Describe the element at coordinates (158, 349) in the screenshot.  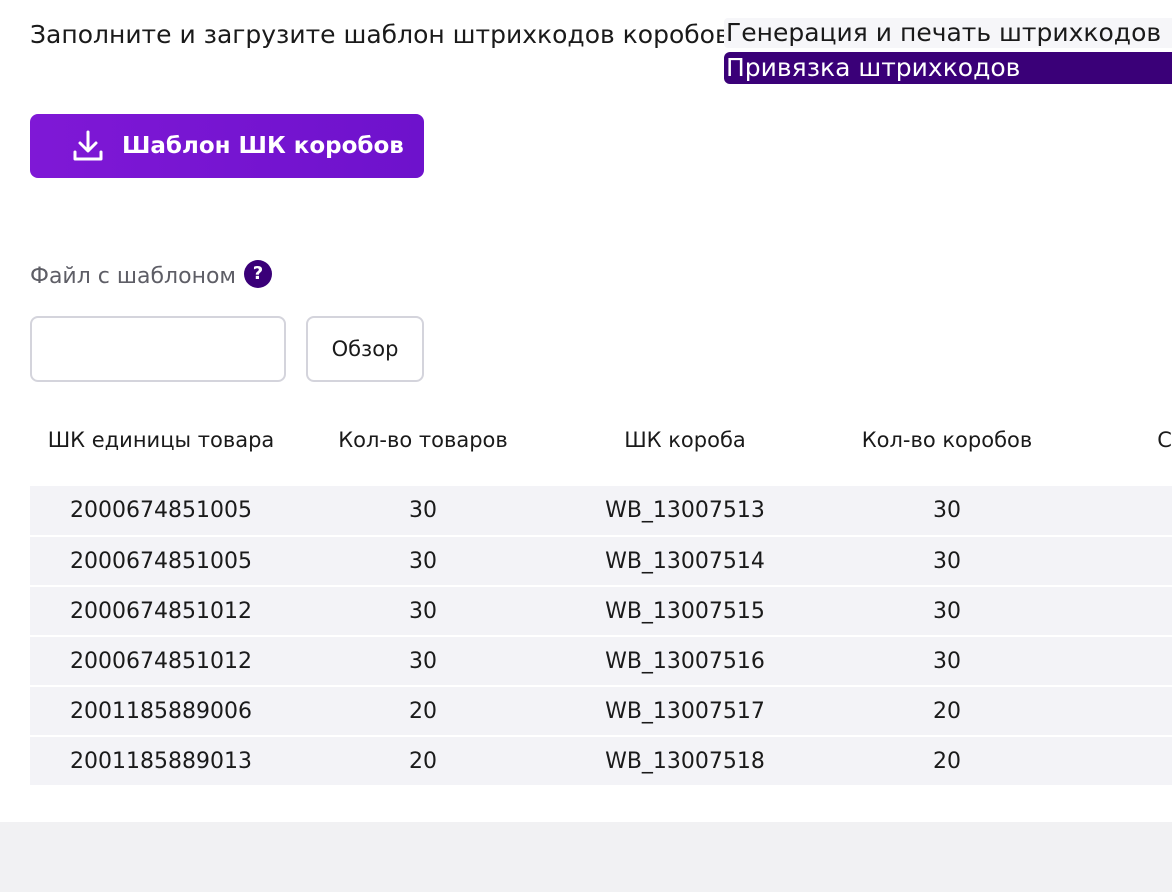
I see `file-path-input` at that location.